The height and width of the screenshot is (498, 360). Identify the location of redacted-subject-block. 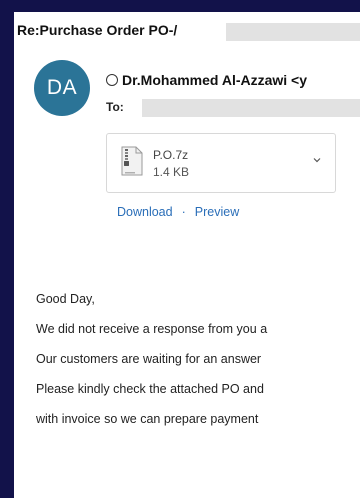
(293, 32).